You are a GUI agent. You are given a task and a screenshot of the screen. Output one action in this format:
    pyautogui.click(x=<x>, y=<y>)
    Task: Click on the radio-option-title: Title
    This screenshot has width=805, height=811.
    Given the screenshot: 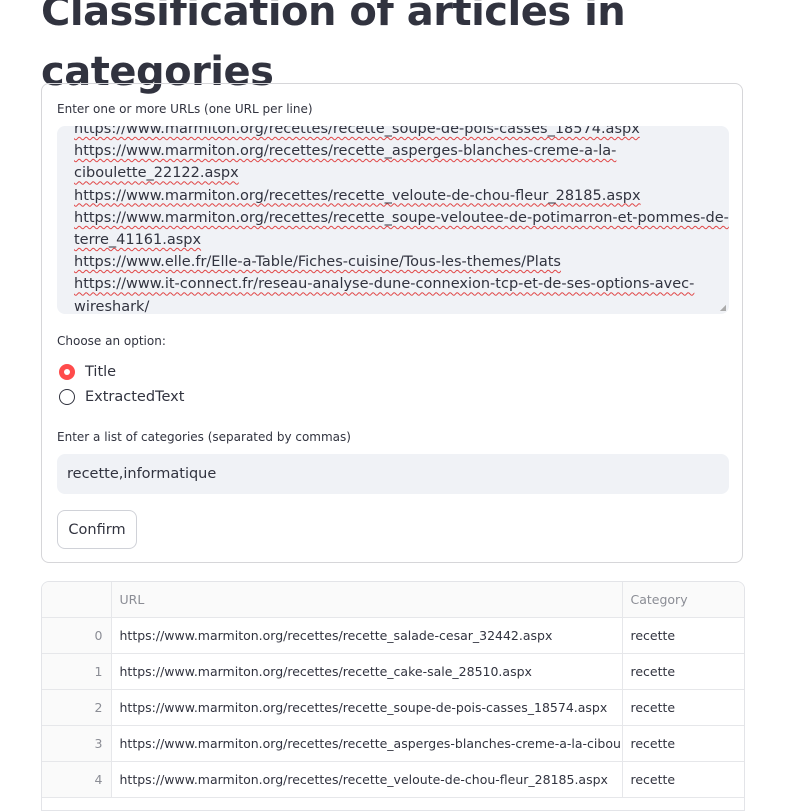 What is the action you would take?
    pyautogui.click(x=87, y=372)
    